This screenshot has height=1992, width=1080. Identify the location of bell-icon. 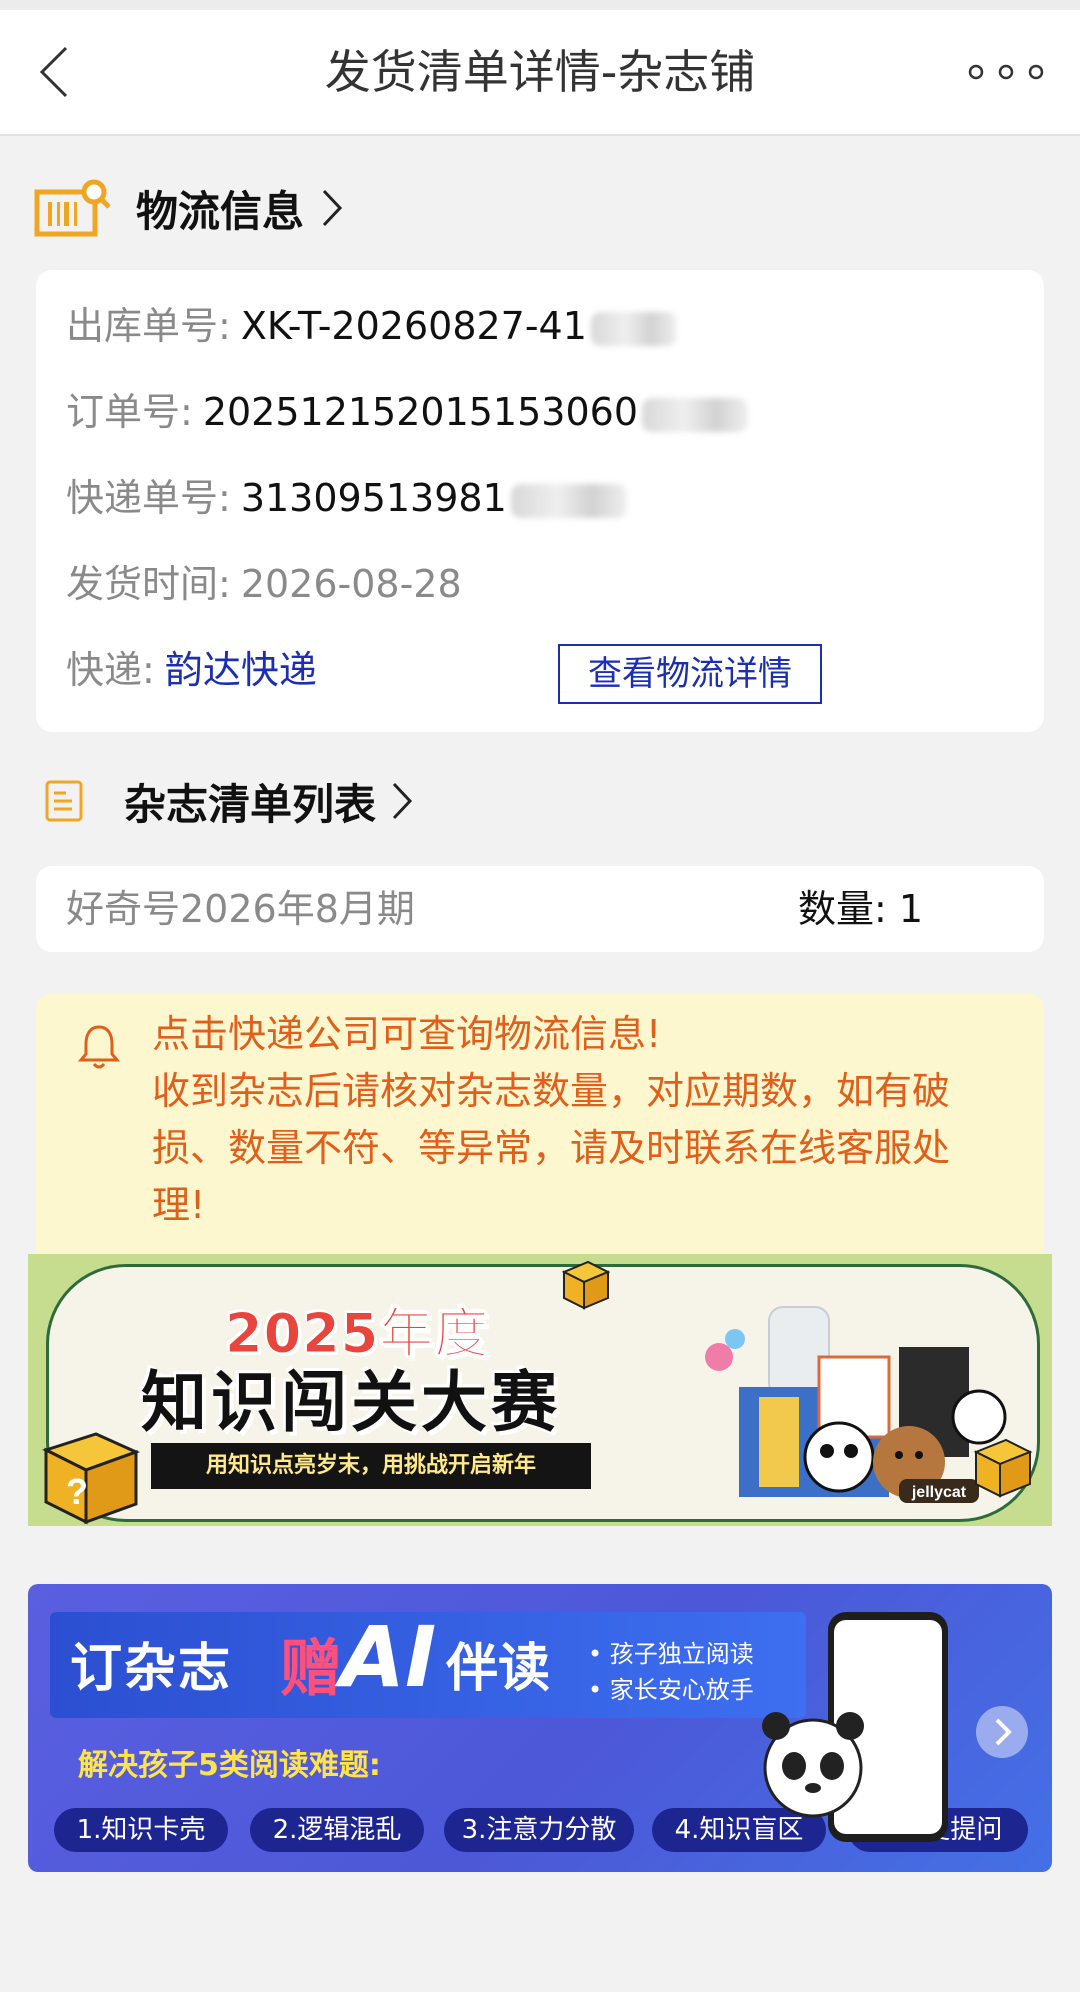
(99, 1047).